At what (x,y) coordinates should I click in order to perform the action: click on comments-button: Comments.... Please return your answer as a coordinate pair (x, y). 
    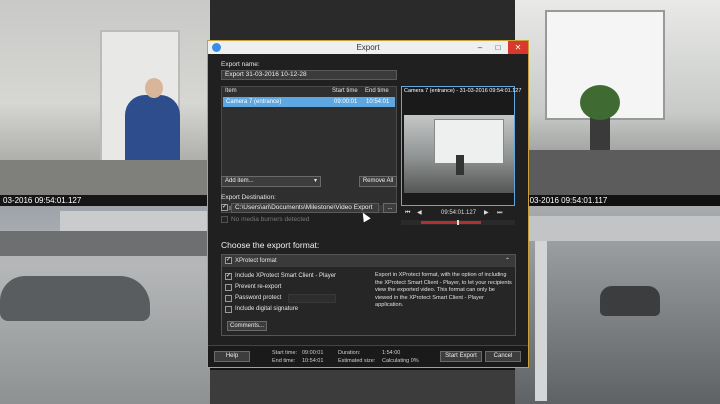
    Looking at the image, I should click on (247, 326).